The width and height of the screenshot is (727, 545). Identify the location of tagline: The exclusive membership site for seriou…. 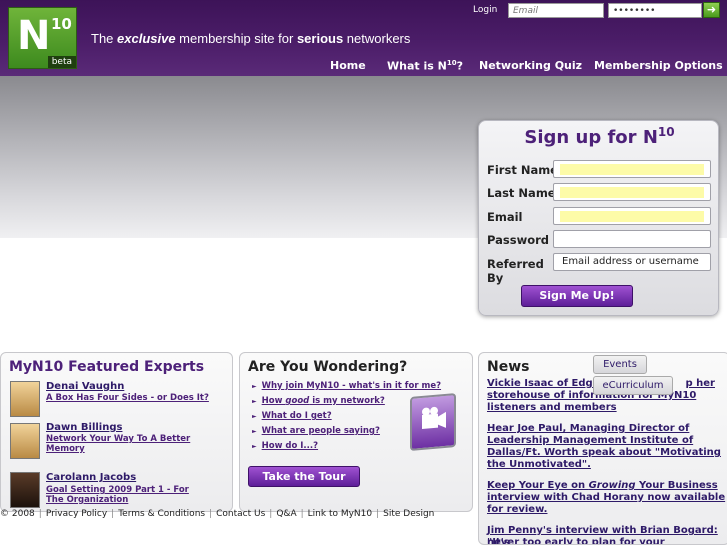
(251, 38).